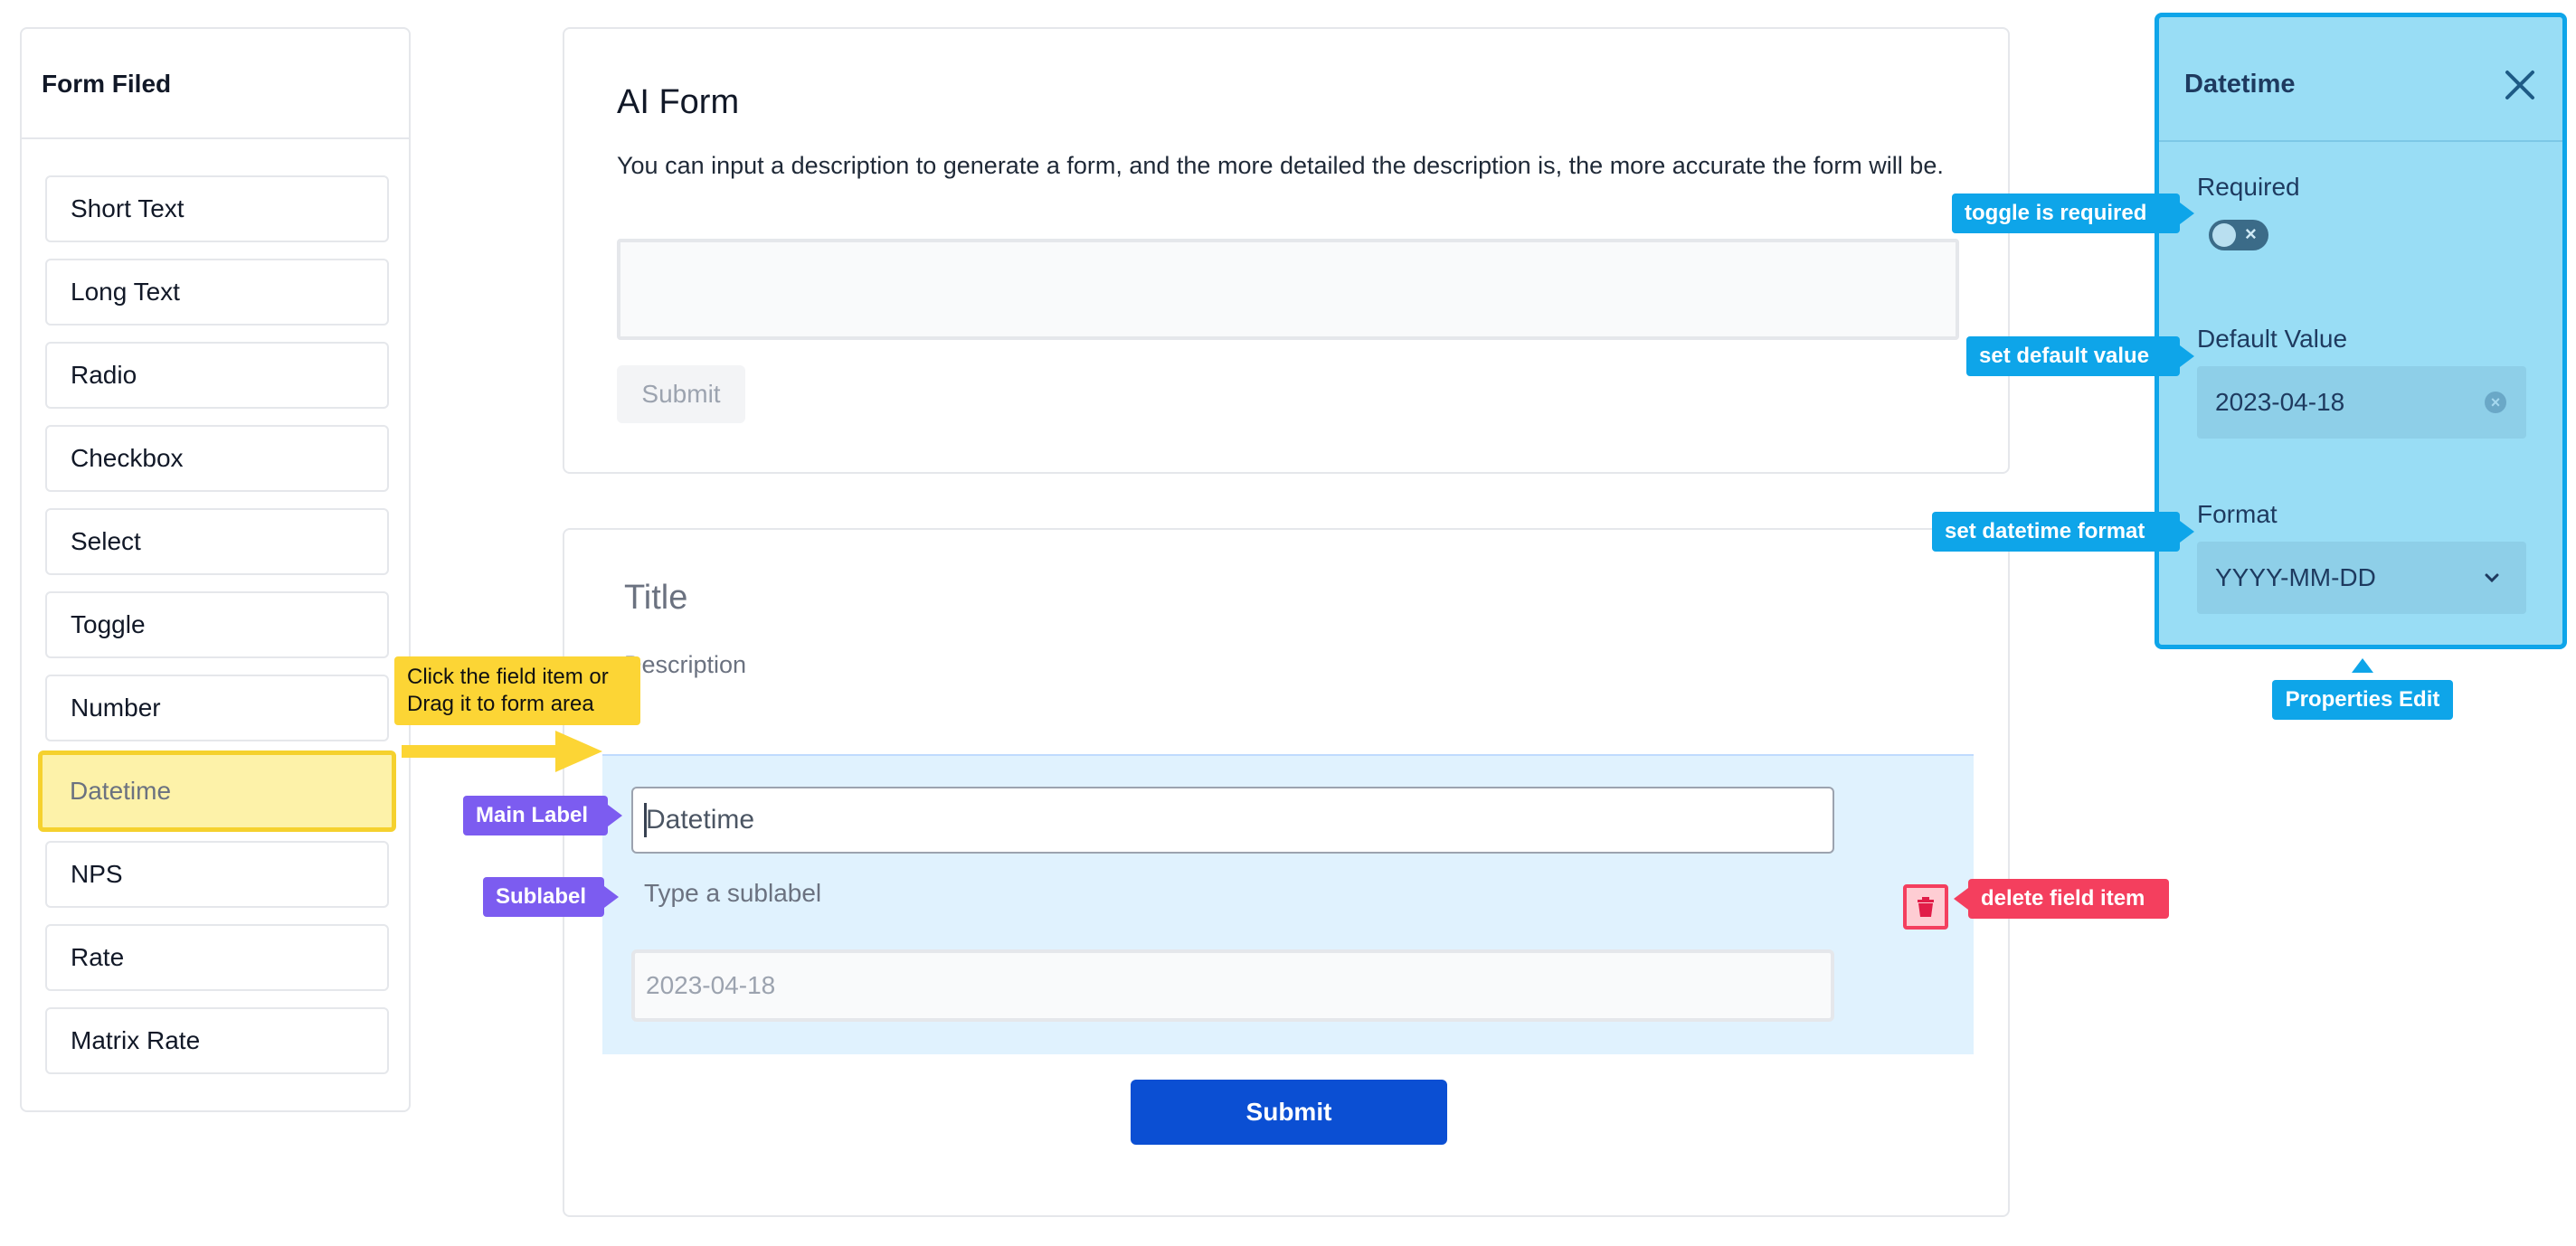 The image size is (2576, 1246). Describe the element at coordinates (2249, 187) in the screenshot. I see `required-label: Required` at that location.